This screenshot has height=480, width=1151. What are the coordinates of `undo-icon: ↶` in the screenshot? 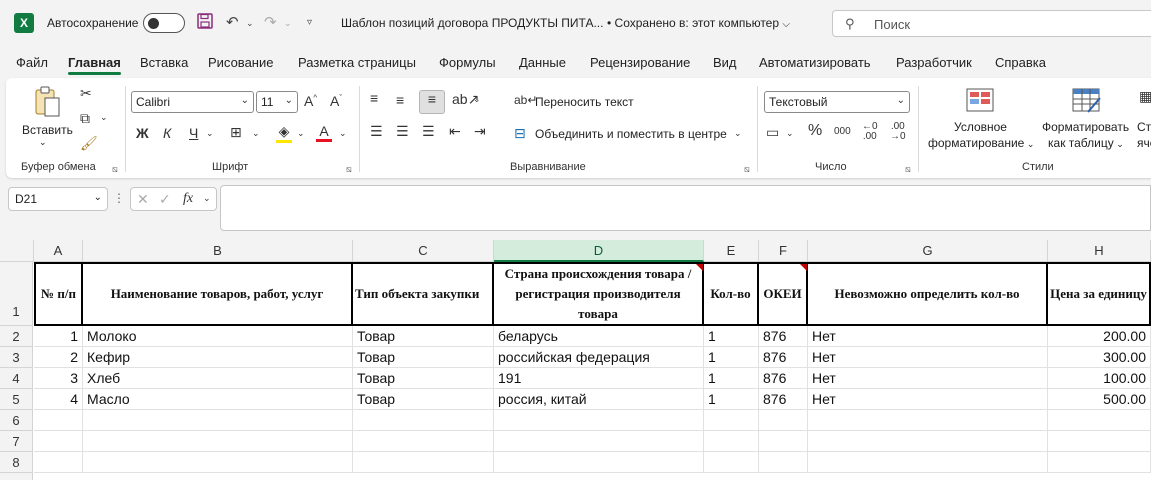 It's located at (232, 23).